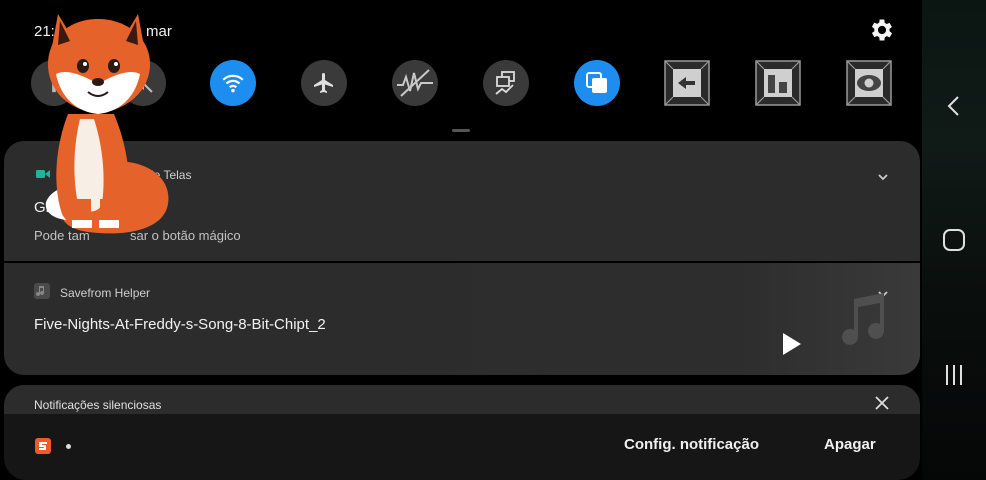 The height and width of the screenshot is (480, 986). What do you see at coordinates (462, 447) in the screenshot?
I see `notification-bottom-bar: Config. notificação Apagar` at bounding box center [462, 447].